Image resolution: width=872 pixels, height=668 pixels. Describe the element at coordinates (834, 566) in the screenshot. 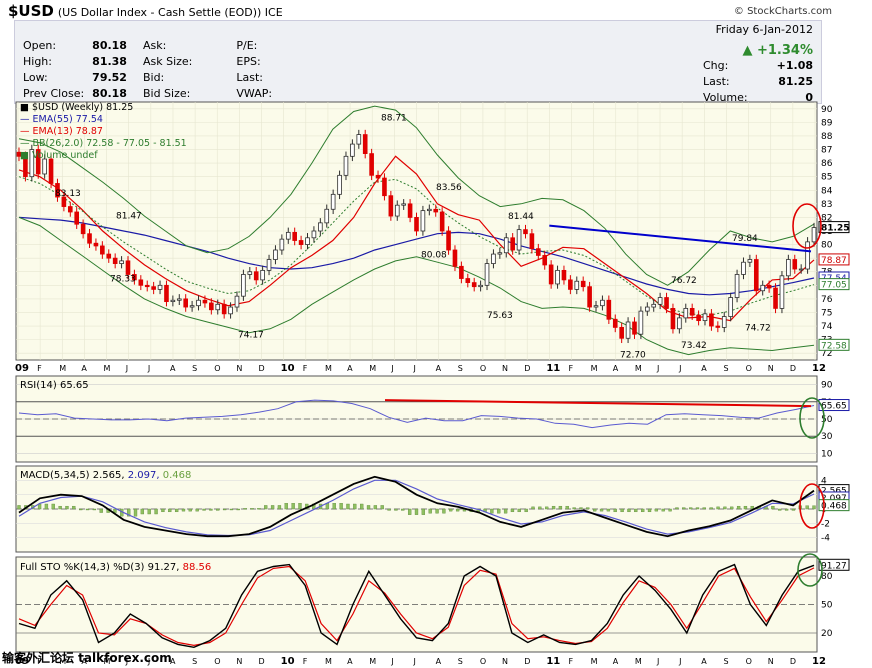

I see `sto-value-label: 91.27` at that location.